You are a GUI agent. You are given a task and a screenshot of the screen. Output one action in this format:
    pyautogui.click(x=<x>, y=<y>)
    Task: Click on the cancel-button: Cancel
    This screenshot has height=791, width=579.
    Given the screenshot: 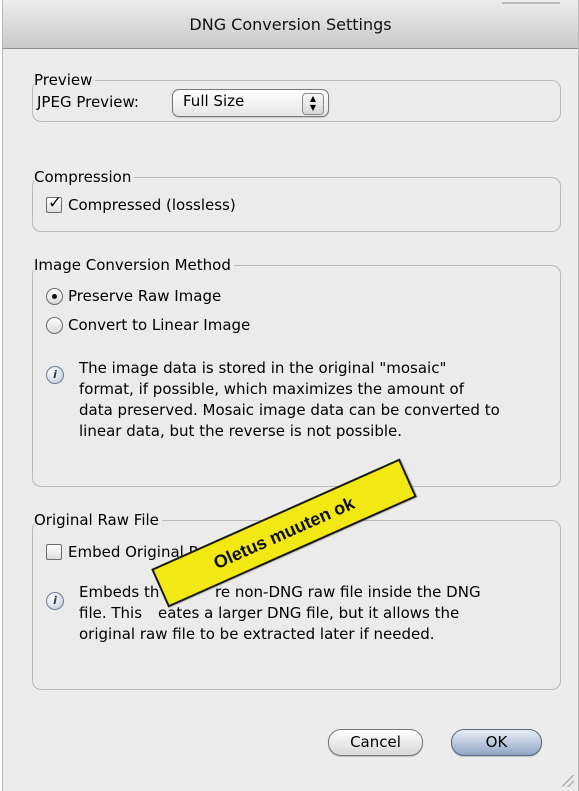 What is the action you would take?
    pyautogui.click(x=375, y=742)
    